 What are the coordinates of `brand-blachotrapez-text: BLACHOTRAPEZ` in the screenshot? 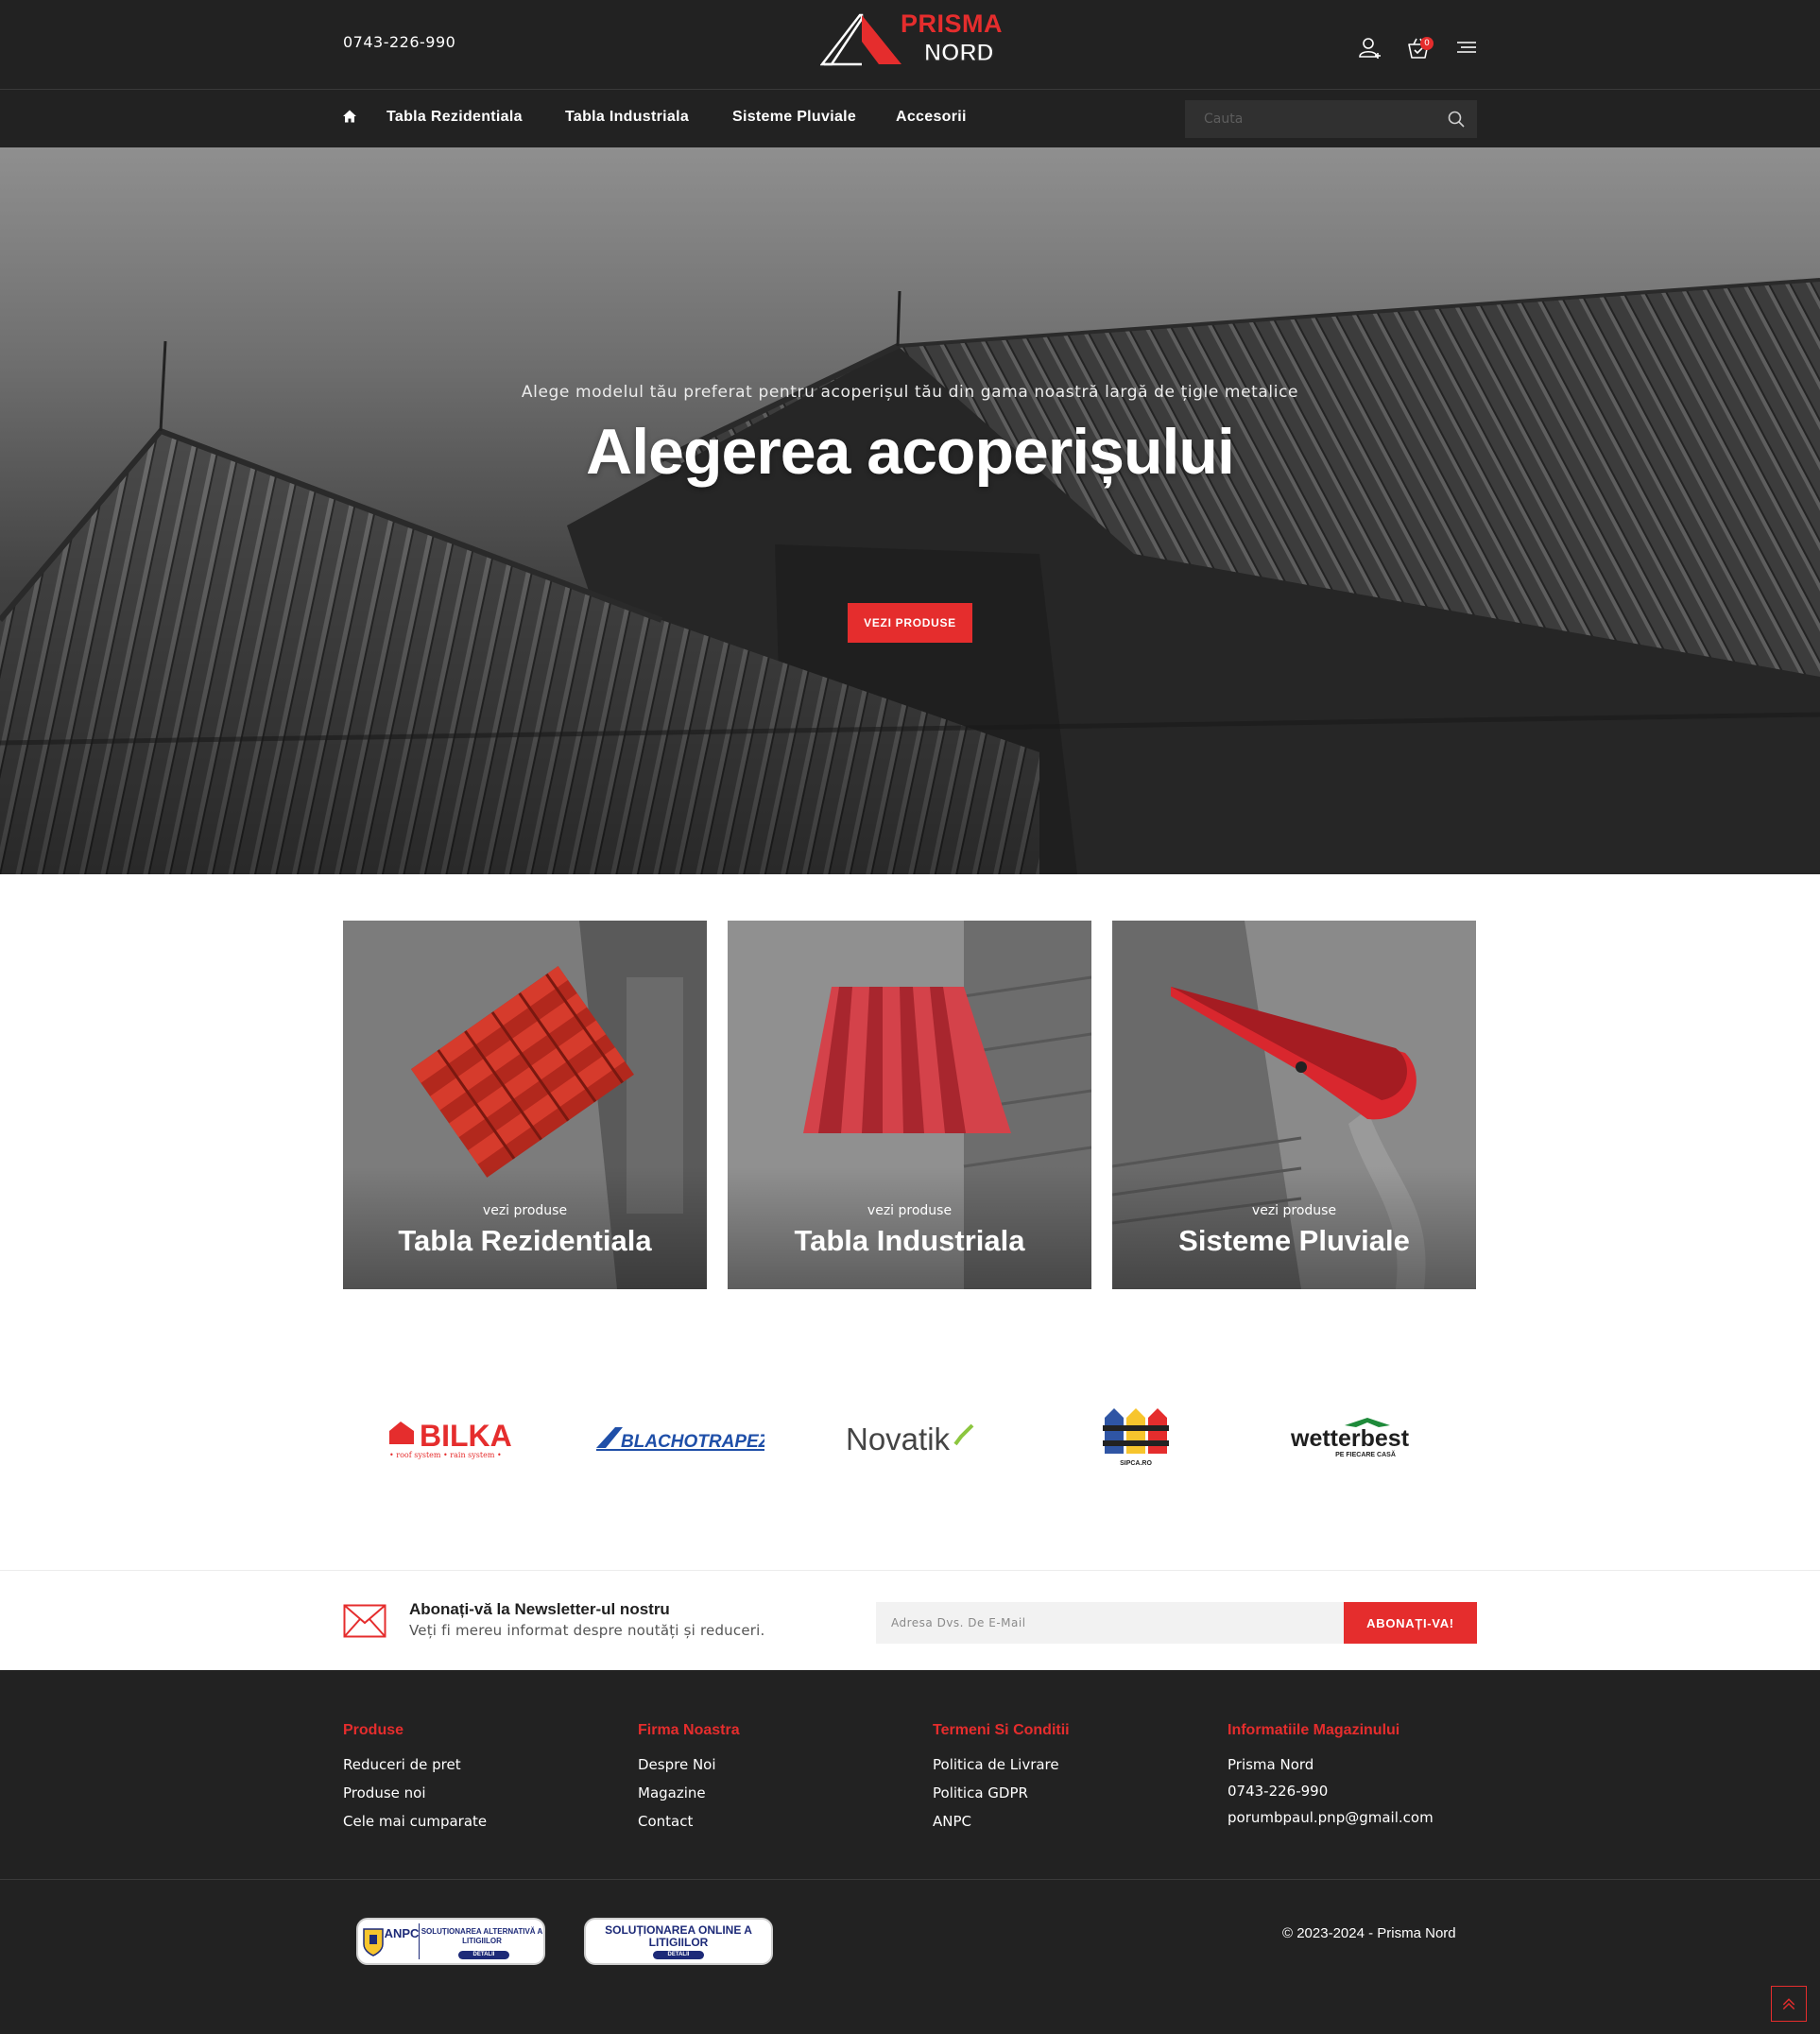 It's located at (692, 1442).